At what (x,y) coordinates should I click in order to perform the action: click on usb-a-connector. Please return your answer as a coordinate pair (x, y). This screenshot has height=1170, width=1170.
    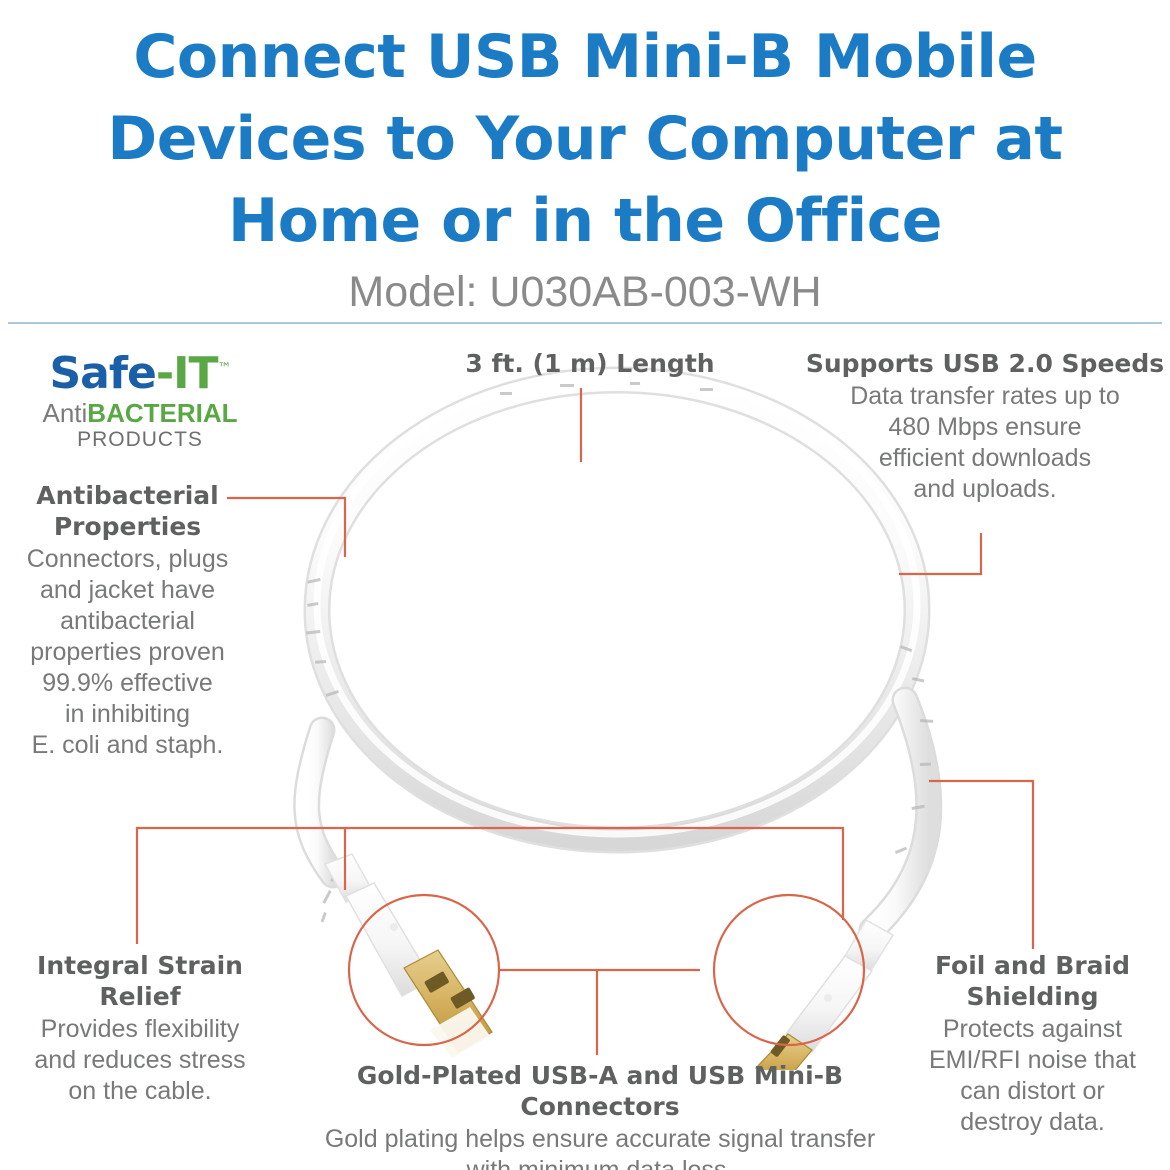
    Looking at the image, I should click on (408, 955).